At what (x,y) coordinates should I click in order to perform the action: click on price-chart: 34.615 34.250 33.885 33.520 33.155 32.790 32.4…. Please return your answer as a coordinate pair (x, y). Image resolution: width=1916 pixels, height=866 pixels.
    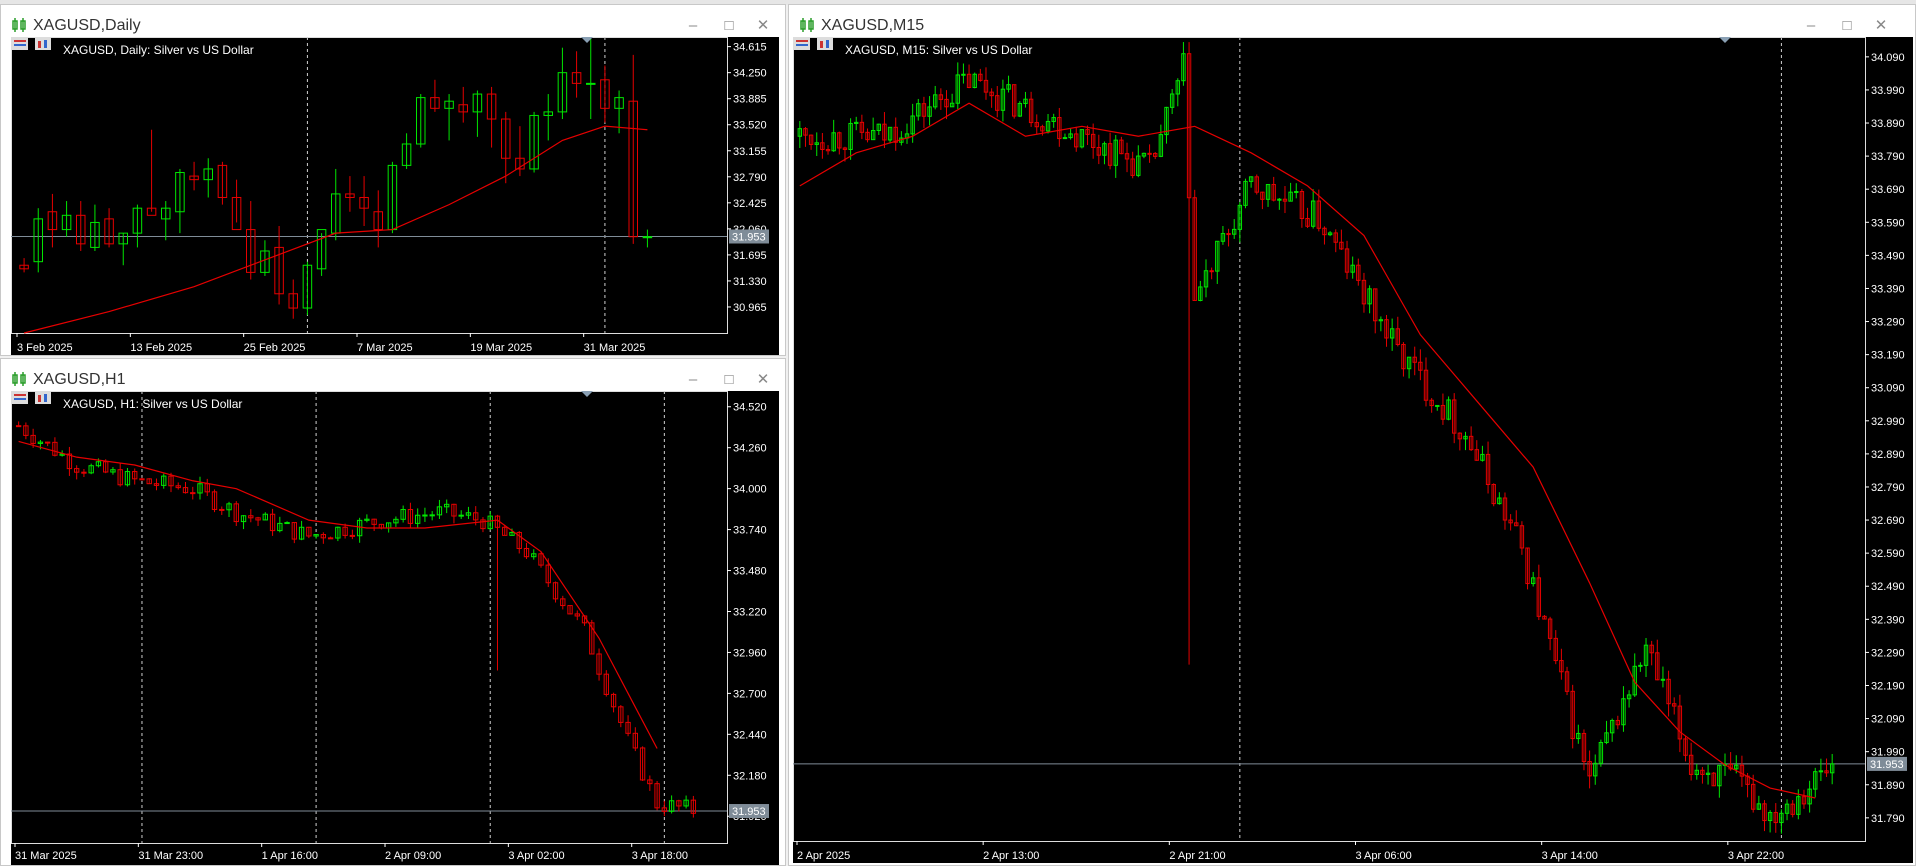
    Looking at the image, I should click on (395, 196).